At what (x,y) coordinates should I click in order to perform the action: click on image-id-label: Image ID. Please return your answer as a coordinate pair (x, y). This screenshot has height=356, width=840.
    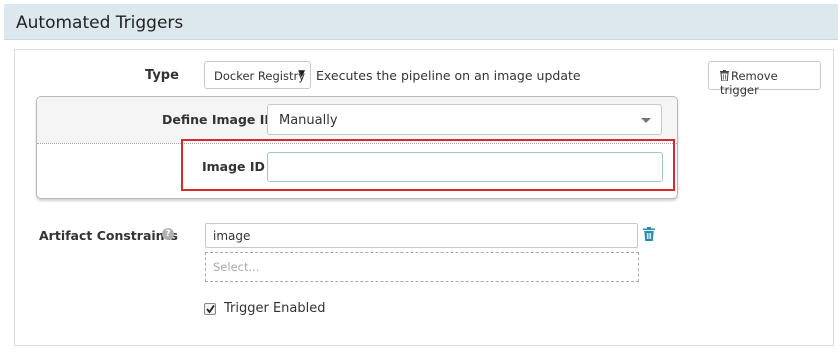
    Looking at the image, I should click on (233, 166).